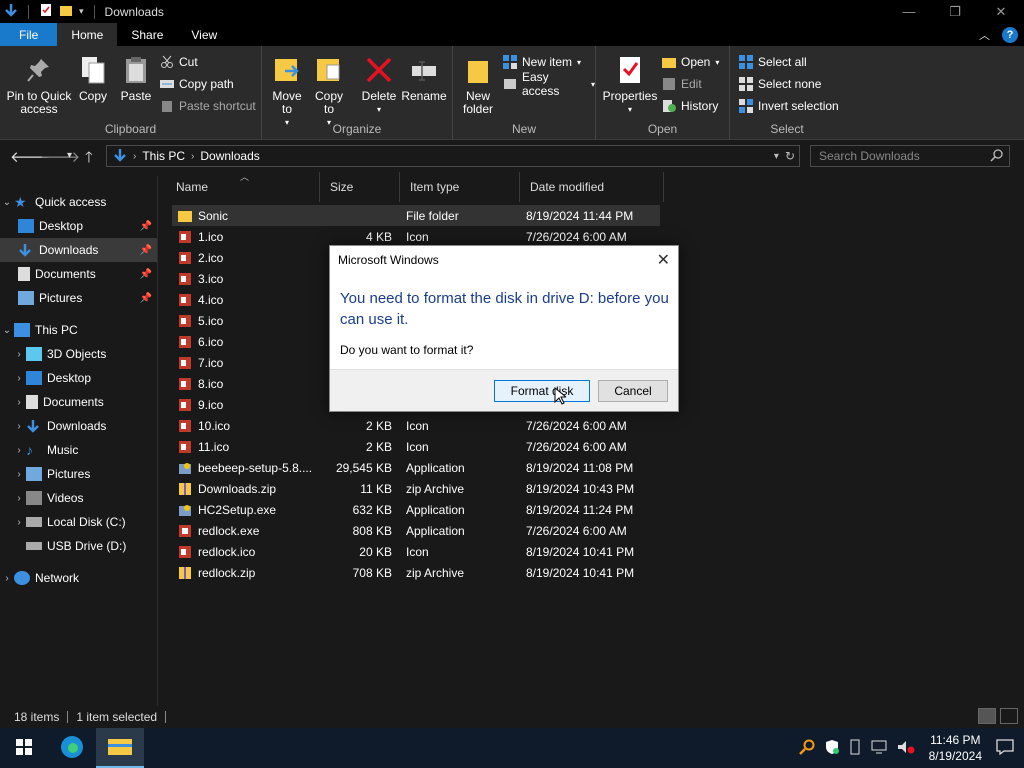 The height and width of the screenshot is (768, 1024). What do you see at coordinates (1009, 716) in the screenshot?
I see `large-icons-view-icon` at bounding box center [1009, 716].